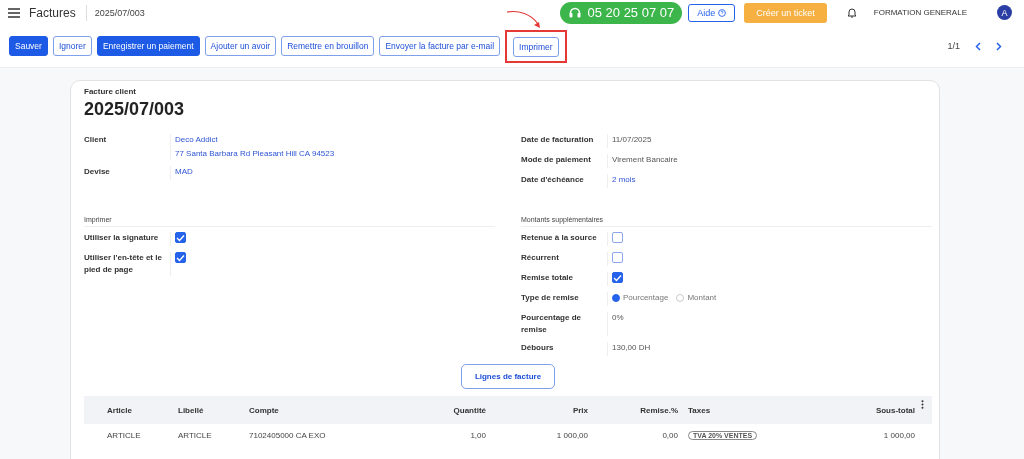 This screenshot has height=459, width=1024. I want to click on headset-icon, so click(574, 12).